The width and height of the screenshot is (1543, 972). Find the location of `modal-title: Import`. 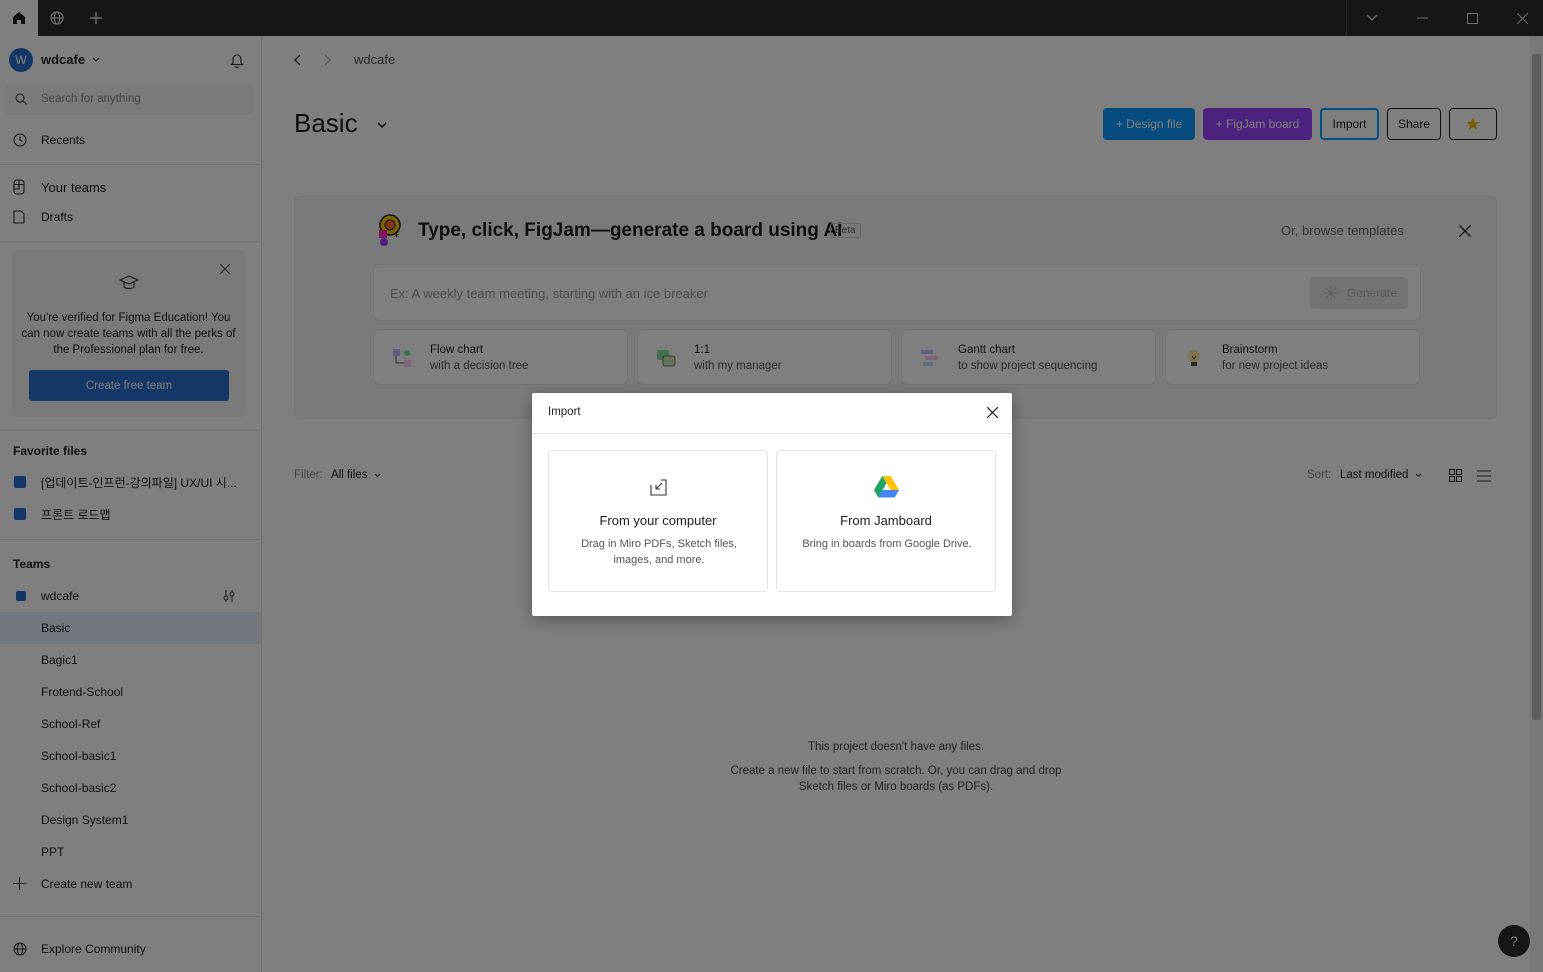

modal-title: Import is located at coordinates (564, 412).